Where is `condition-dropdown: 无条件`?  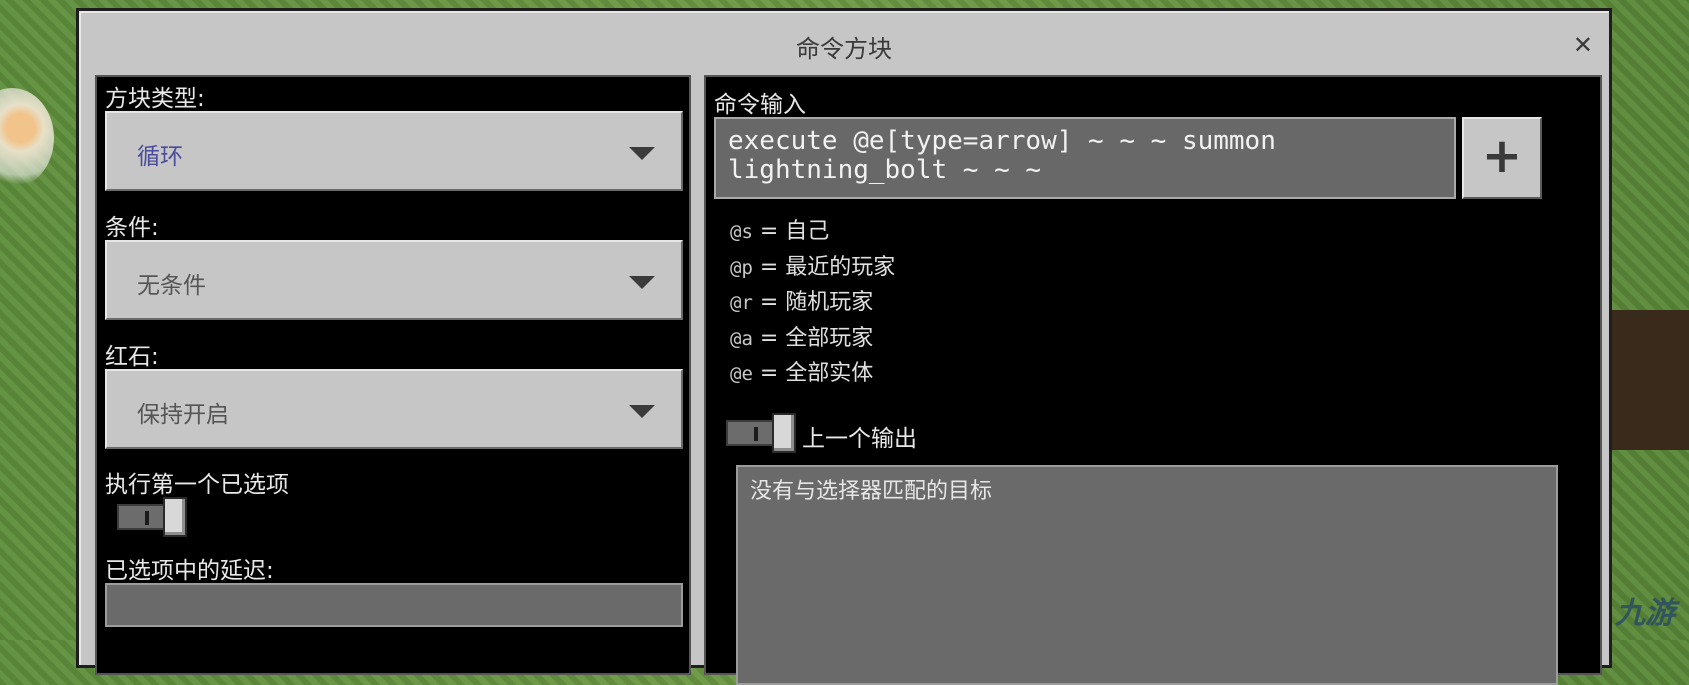 condition-dropdown: 无条件 is located at coordinates (394, 280).